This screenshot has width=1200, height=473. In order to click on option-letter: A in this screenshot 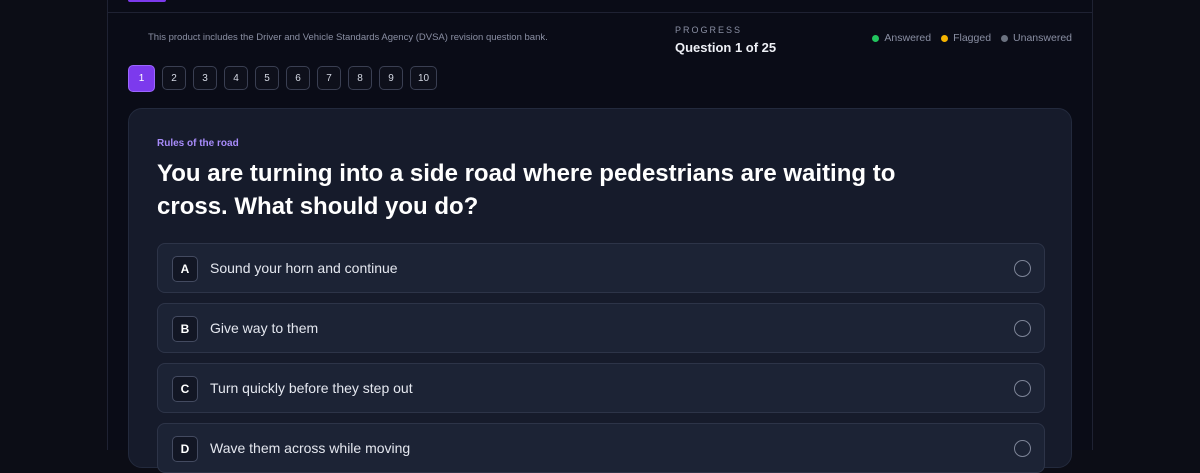, I will do `click(185, 269)`.